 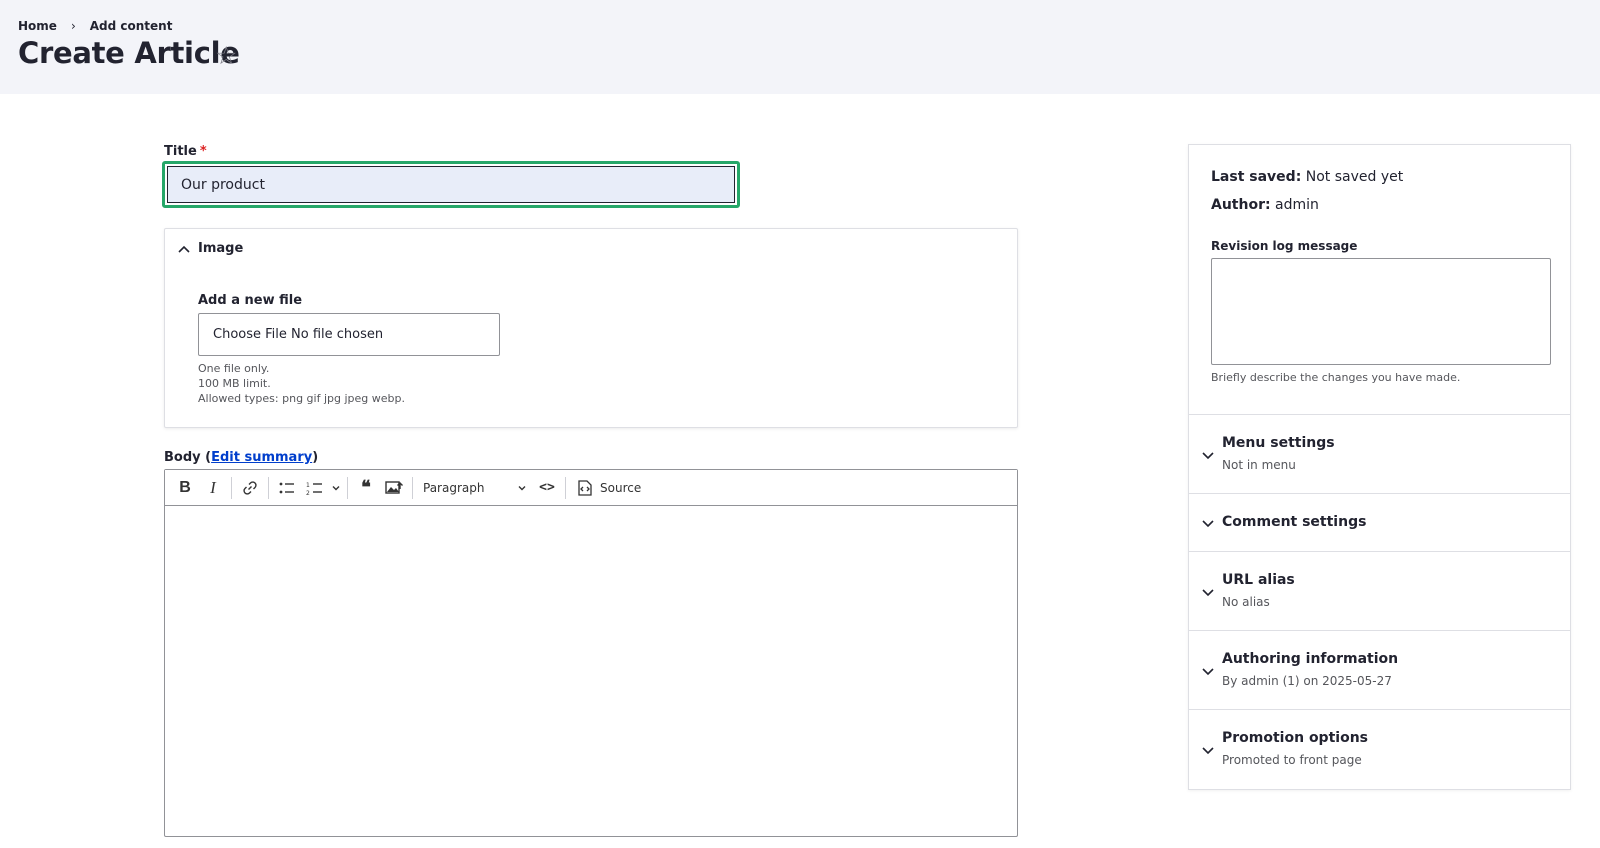 What do you see at coordinates (213, 488) in the screenshot?
I see `italic-icon: I` at bounding box center [213, 488].